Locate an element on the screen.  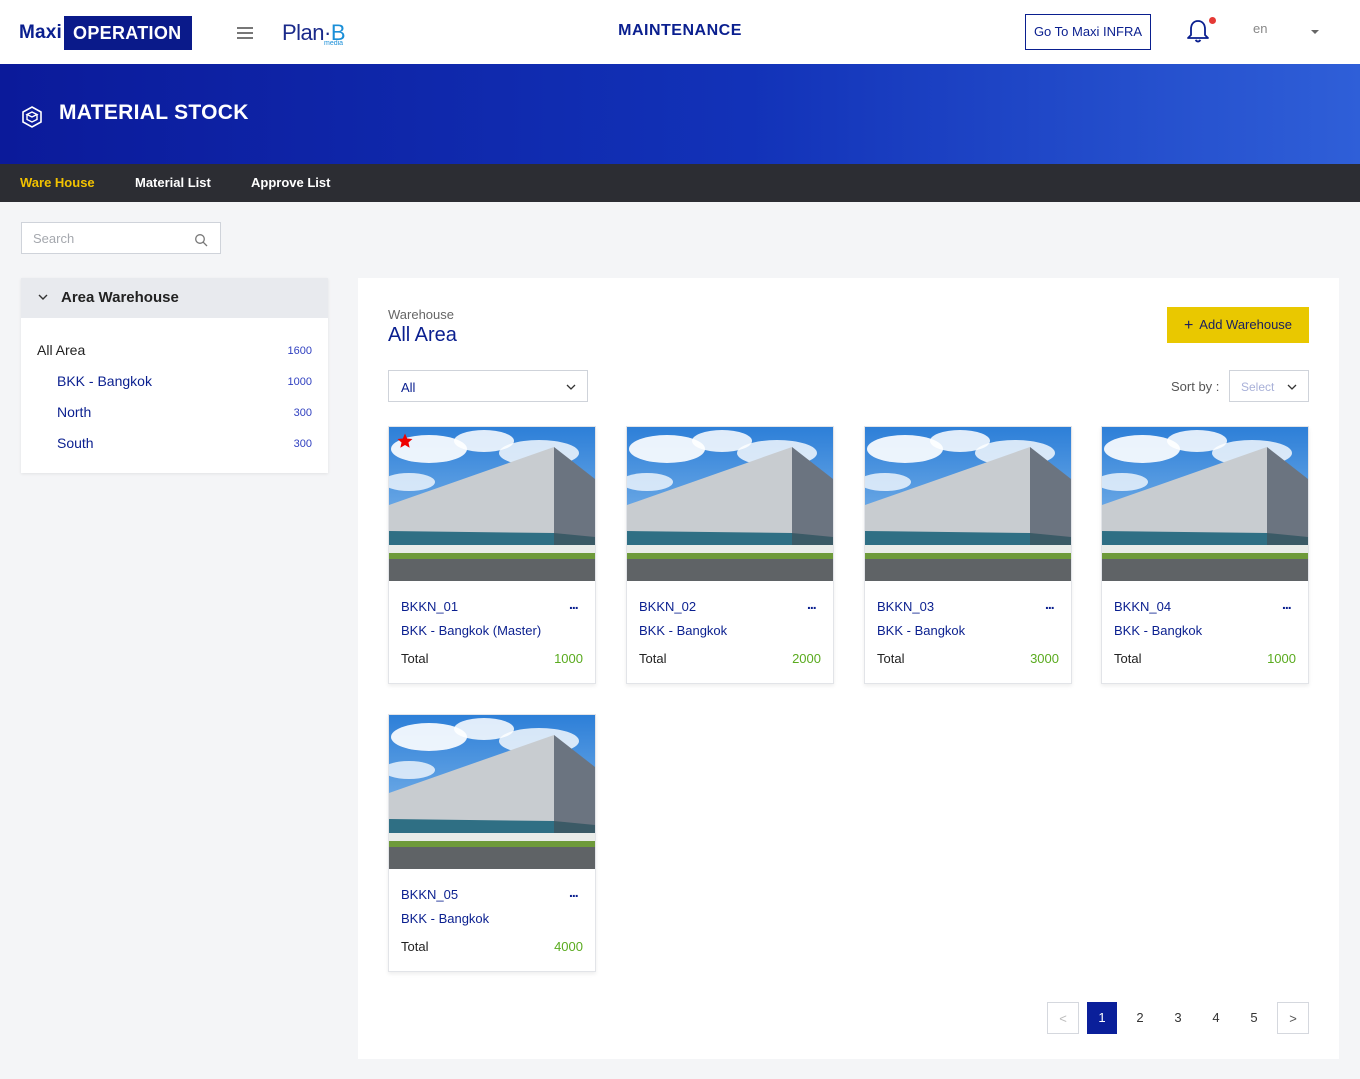
area-item-all: All Area 1600 is located at coordinates (174, 350).